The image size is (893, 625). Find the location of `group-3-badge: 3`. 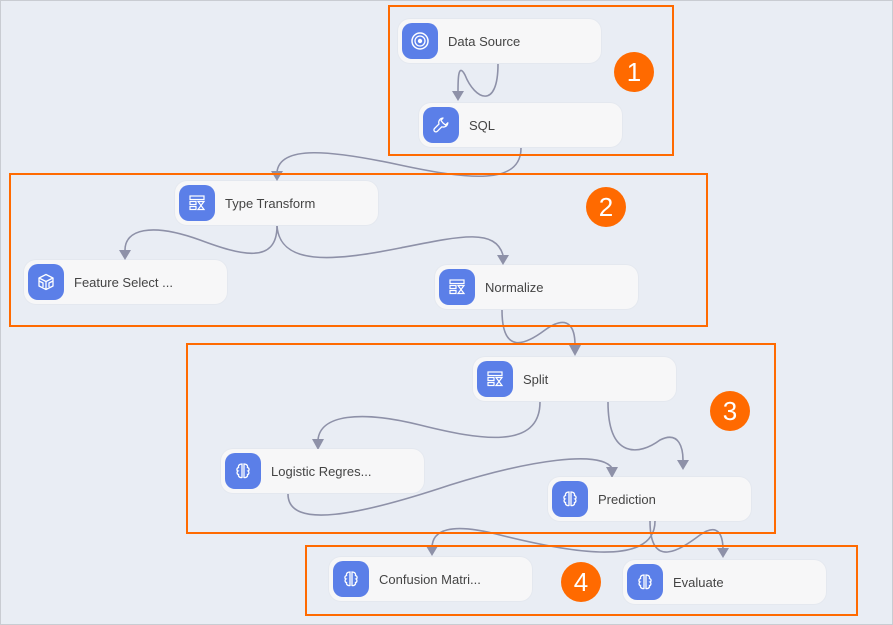

group-3-badge: 3 is located at coordinates (730, 411).